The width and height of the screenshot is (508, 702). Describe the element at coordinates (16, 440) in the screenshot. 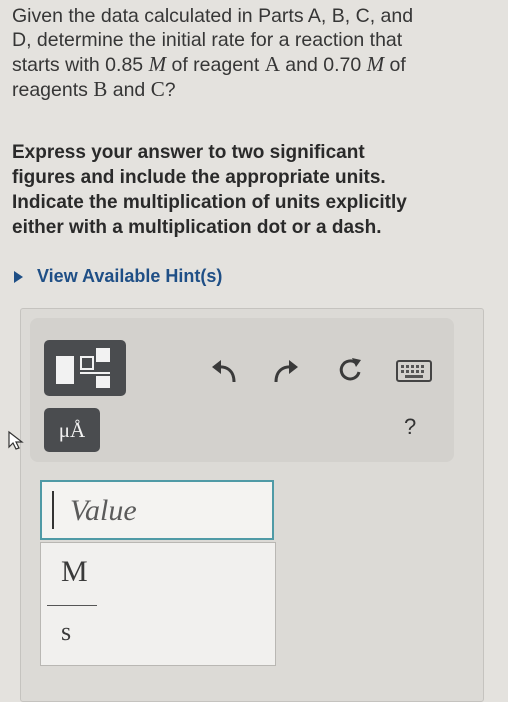

I see `mouse-cursor-icon` at that location.